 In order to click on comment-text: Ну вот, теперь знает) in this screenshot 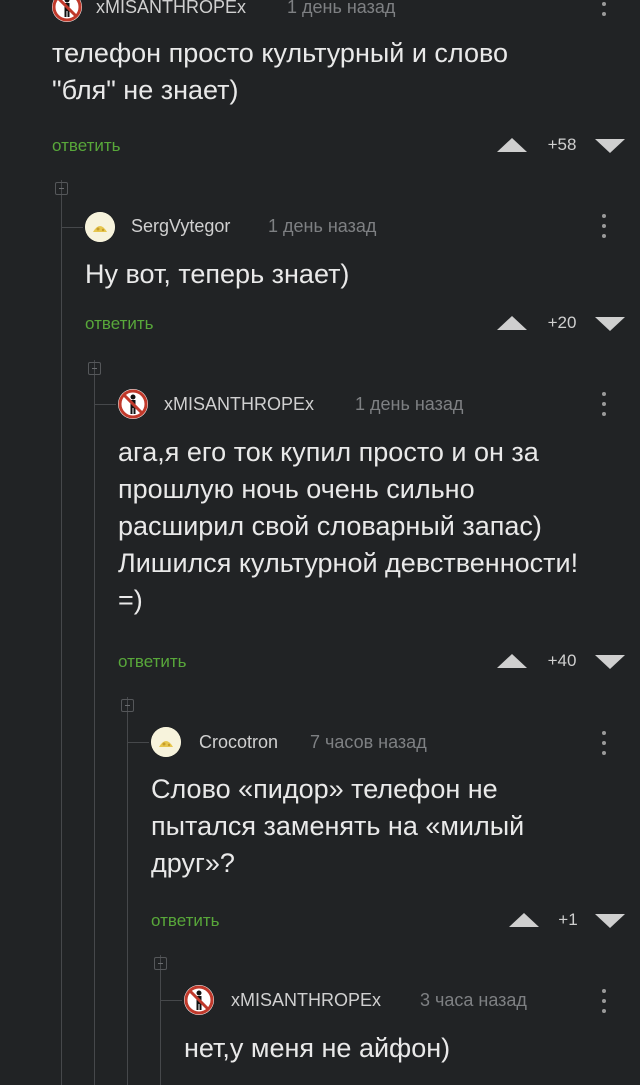, I will do `click(217, 274)`.